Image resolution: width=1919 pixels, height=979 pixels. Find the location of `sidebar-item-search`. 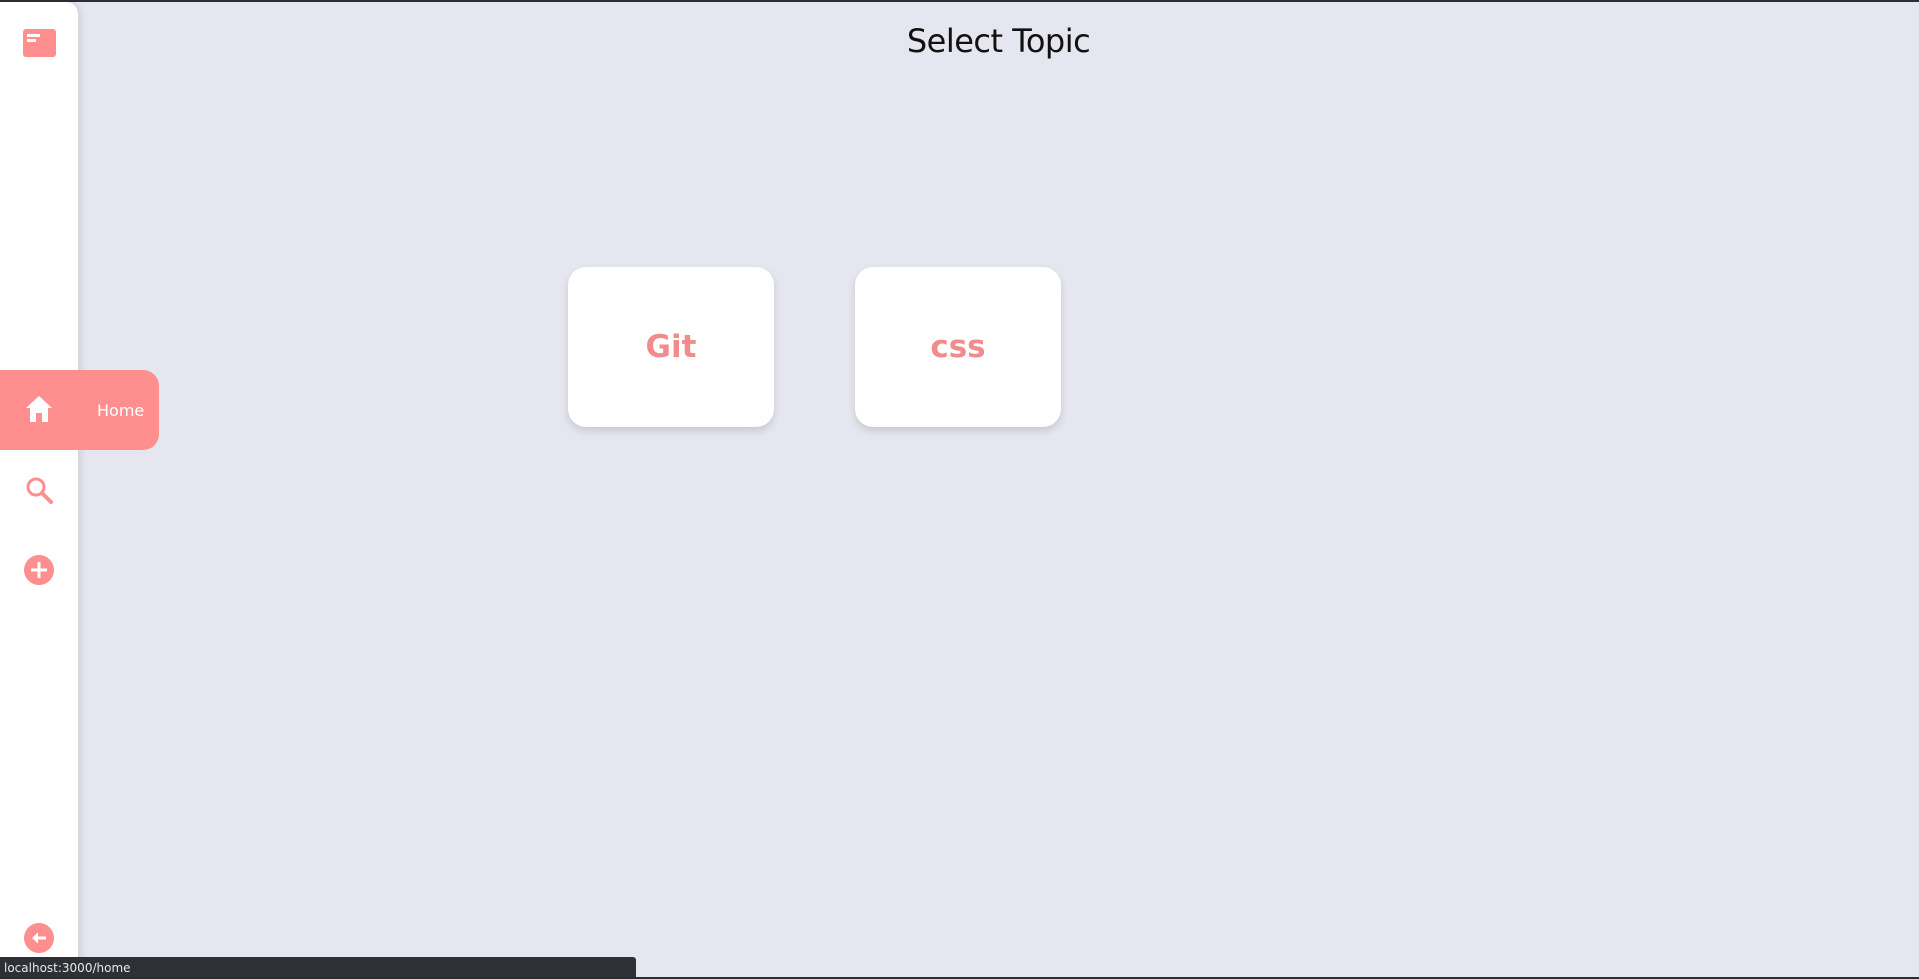

sidebar-item-search is located at coordinates (39, 490).